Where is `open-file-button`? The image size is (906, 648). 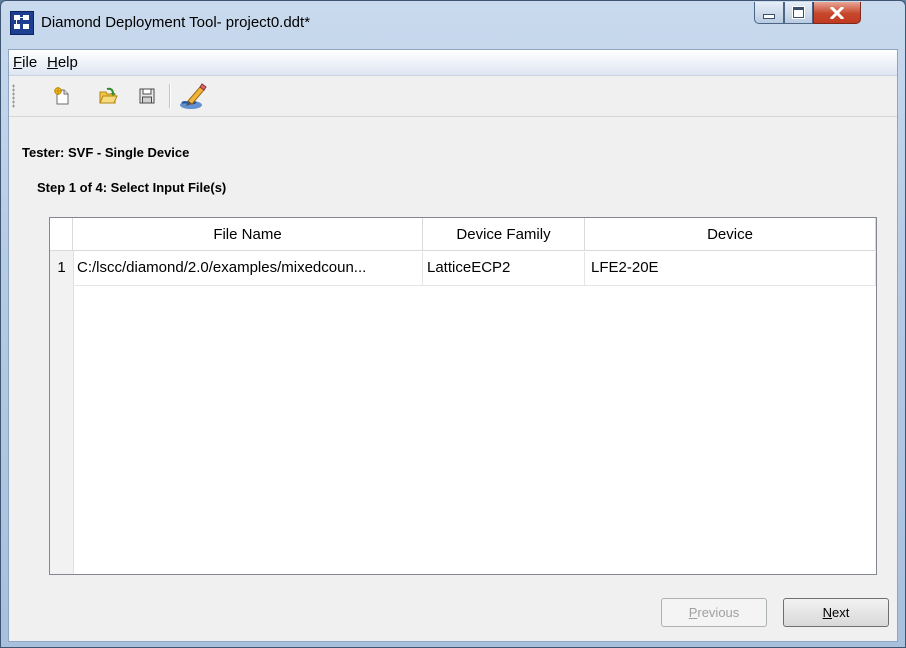
open-file-button is located at coordinates (108, 96).